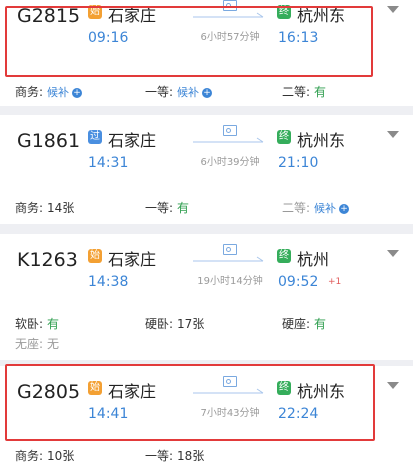 The image size is (413, 470). I want to click on seat-first-class: 一等: 有, so click(167, 207).